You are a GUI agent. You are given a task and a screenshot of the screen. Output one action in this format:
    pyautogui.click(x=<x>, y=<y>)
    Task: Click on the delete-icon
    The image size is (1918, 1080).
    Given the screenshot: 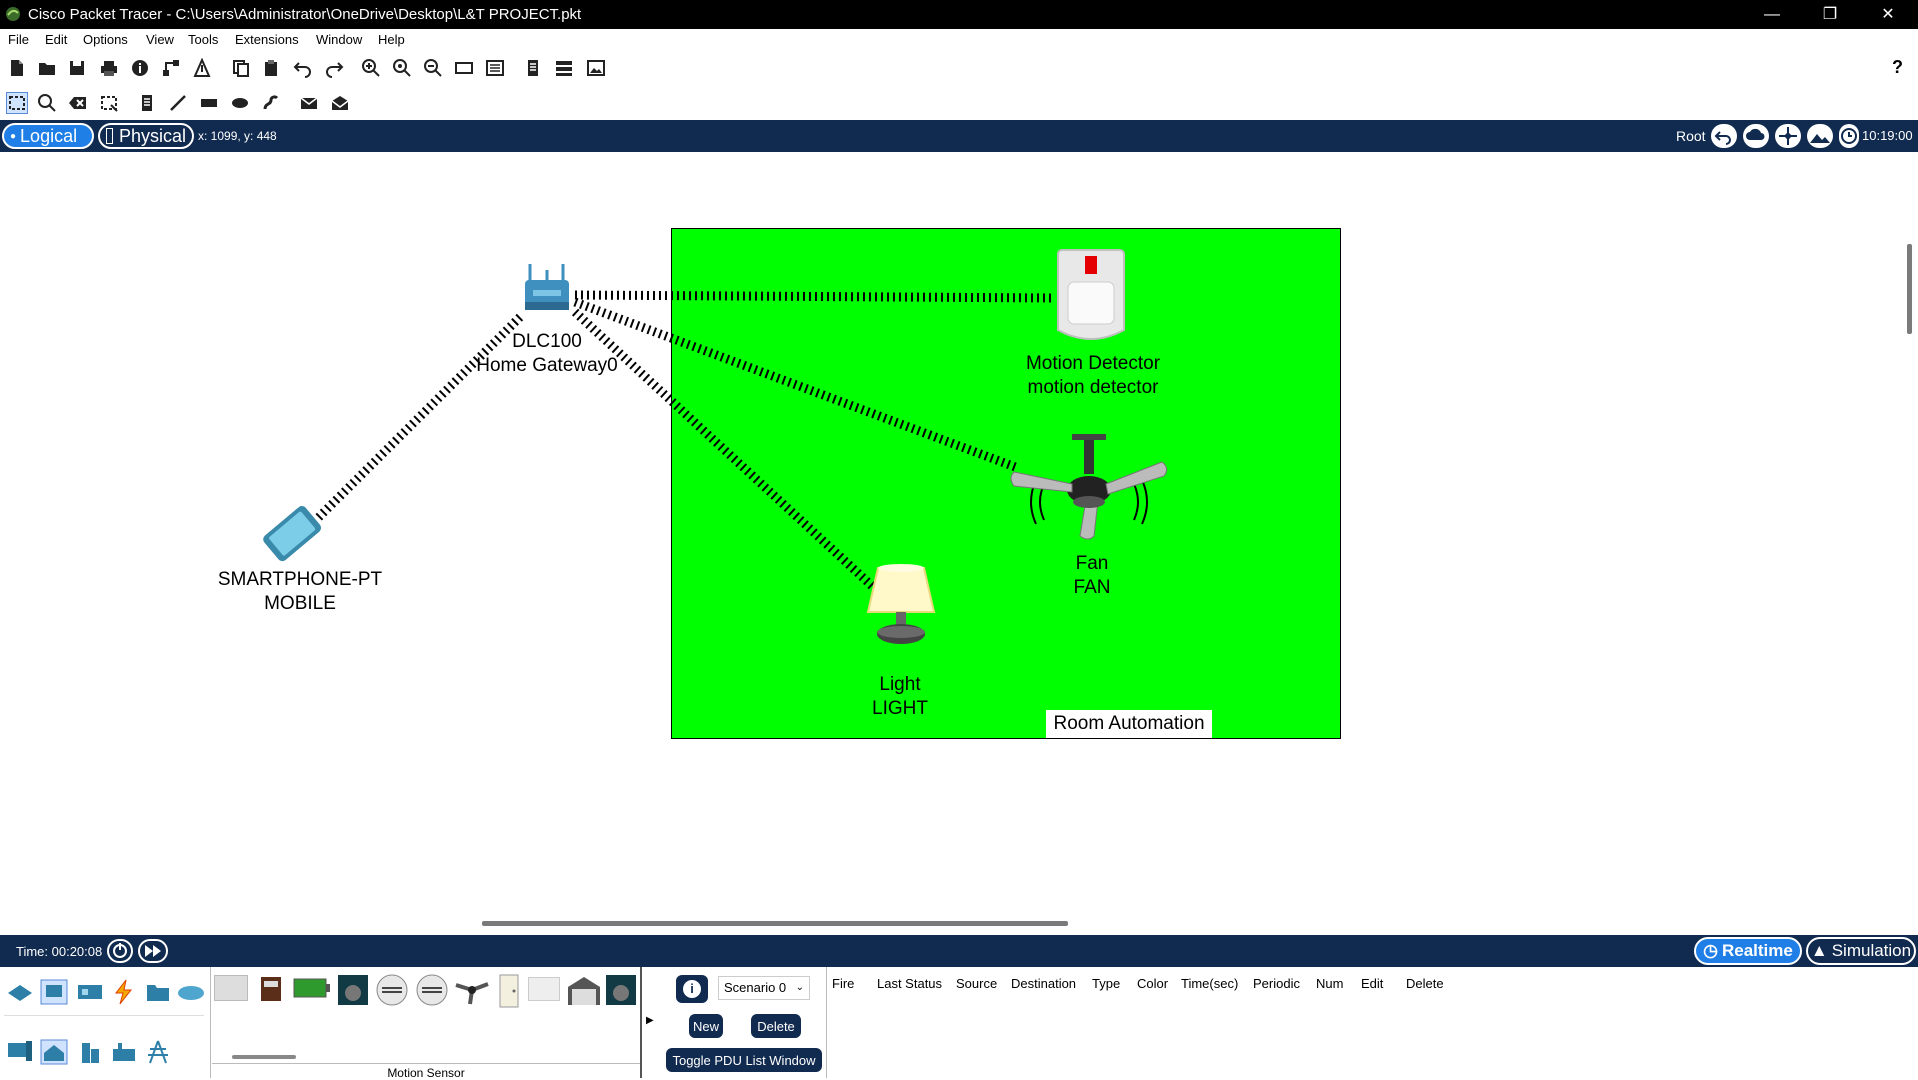 What is the action you would take?
    pyautogui.click(x=78, y=103)
    